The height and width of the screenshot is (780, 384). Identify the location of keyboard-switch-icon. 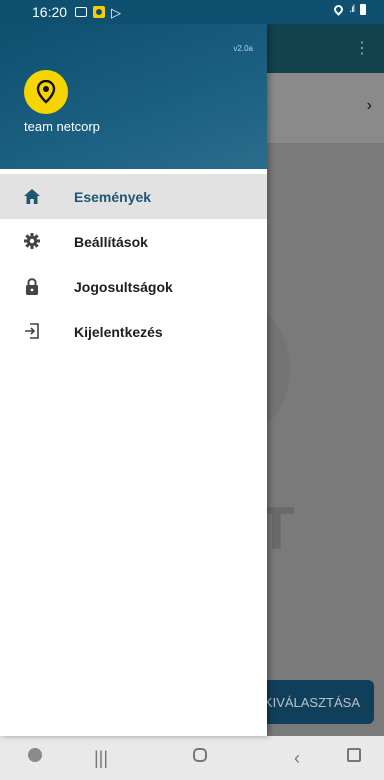
(354, 755).